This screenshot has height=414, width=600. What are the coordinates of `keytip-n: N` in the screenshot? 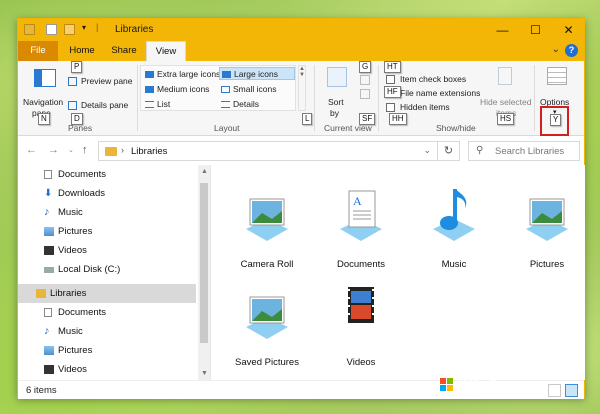 It's located at (44, 119).